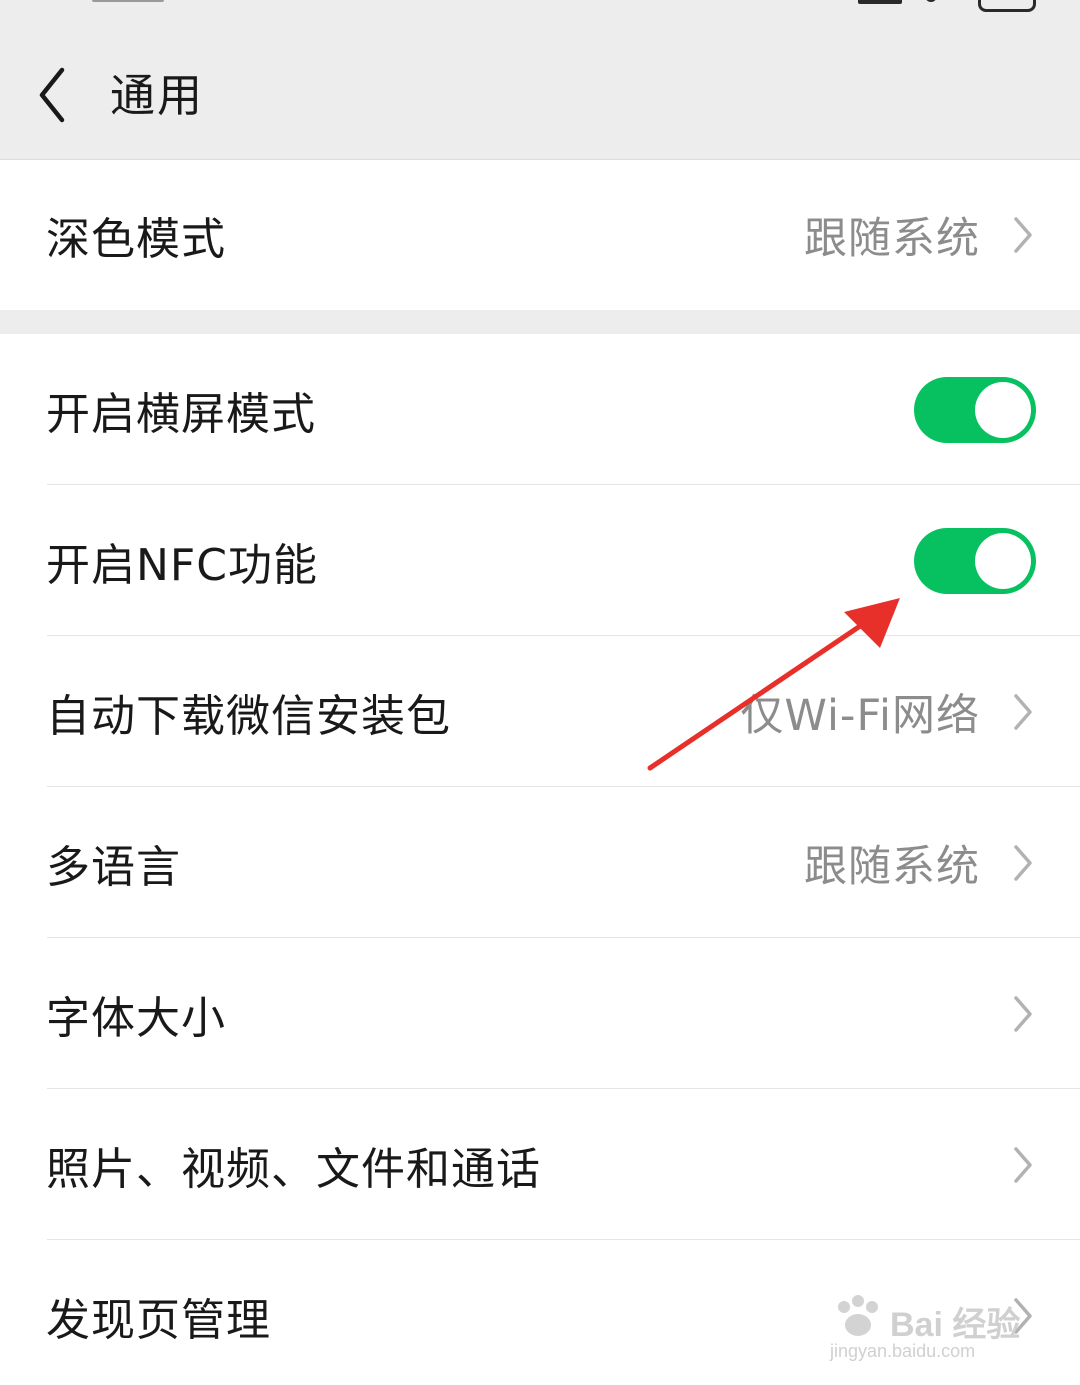  I want to click on landscape-toggle, so click(975, 409).